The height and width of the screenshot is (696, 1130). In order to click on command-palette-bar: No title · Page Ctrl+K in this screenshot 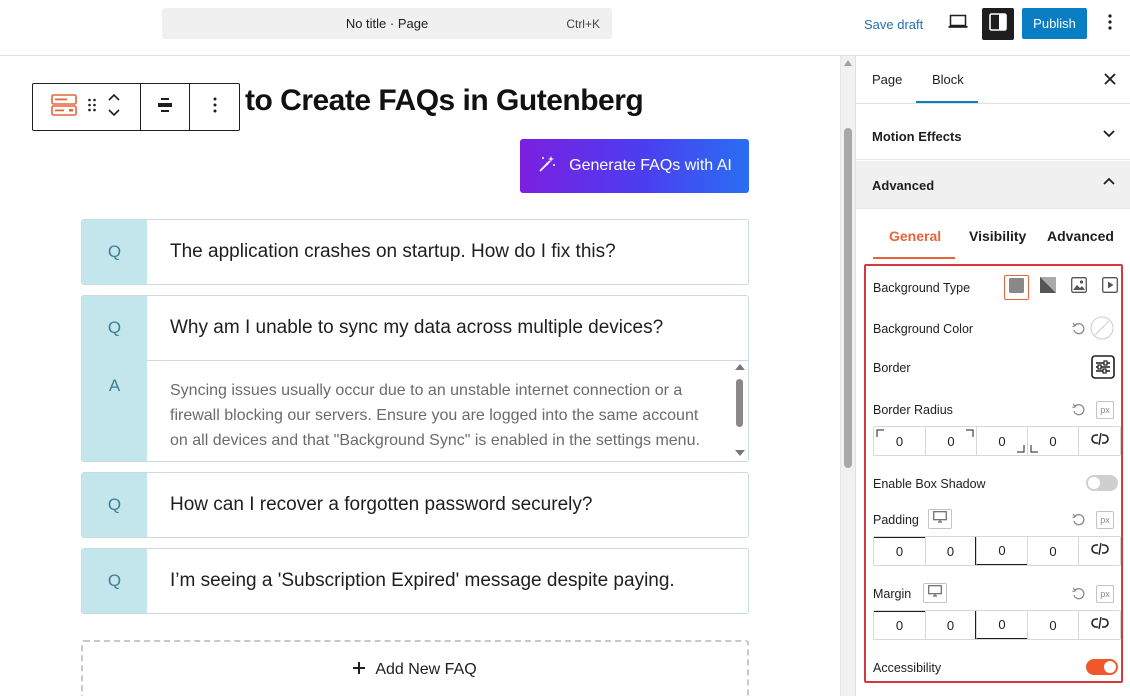, I will do `click(387, 23)`.